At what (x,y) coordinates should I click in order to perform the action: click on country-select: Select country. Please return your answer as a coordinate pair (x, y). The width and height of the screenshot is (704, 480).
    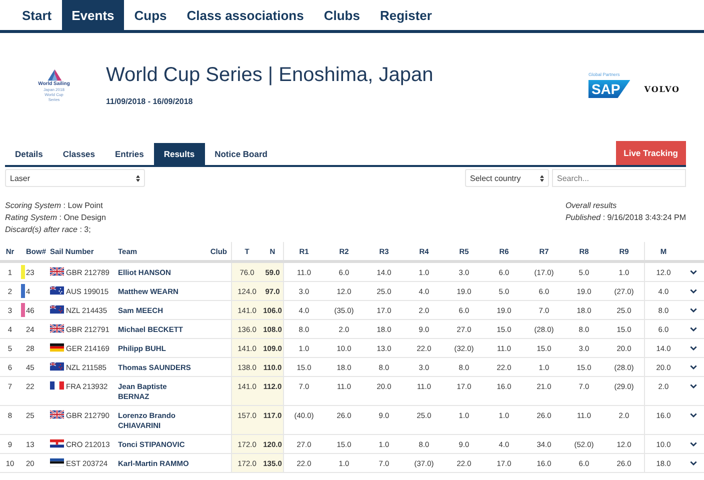
    Looking at the image, I should click on (507, 178).